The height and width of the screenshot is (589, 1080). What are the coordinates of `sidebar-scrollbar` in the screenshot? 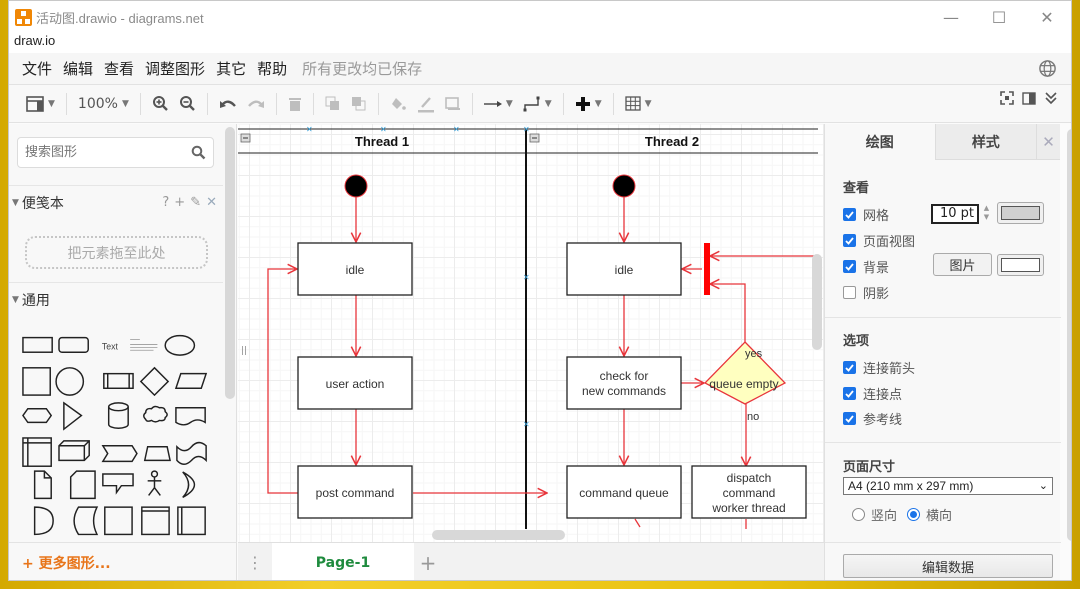 It's located at (230, 263).